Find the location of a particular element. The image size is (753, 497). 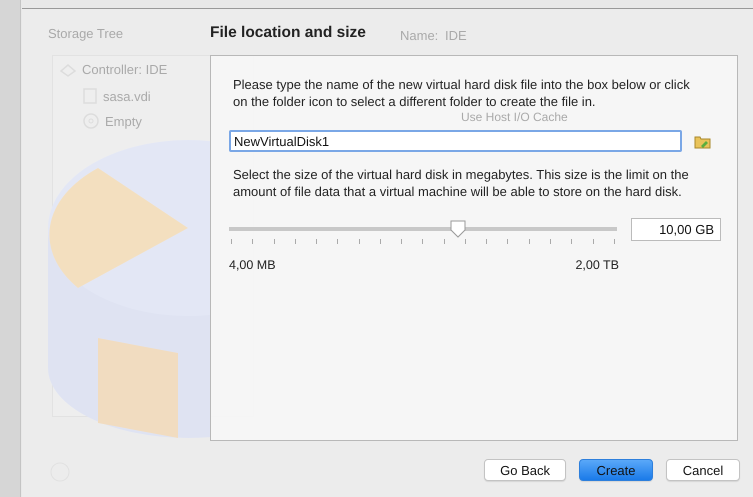

size-hint: Select the size of the virtual hard disk in megabytes. This size is the limit on the amount of file data that a virtual machine will be able to store on the hard disk. is located at coordinates (461, 183).